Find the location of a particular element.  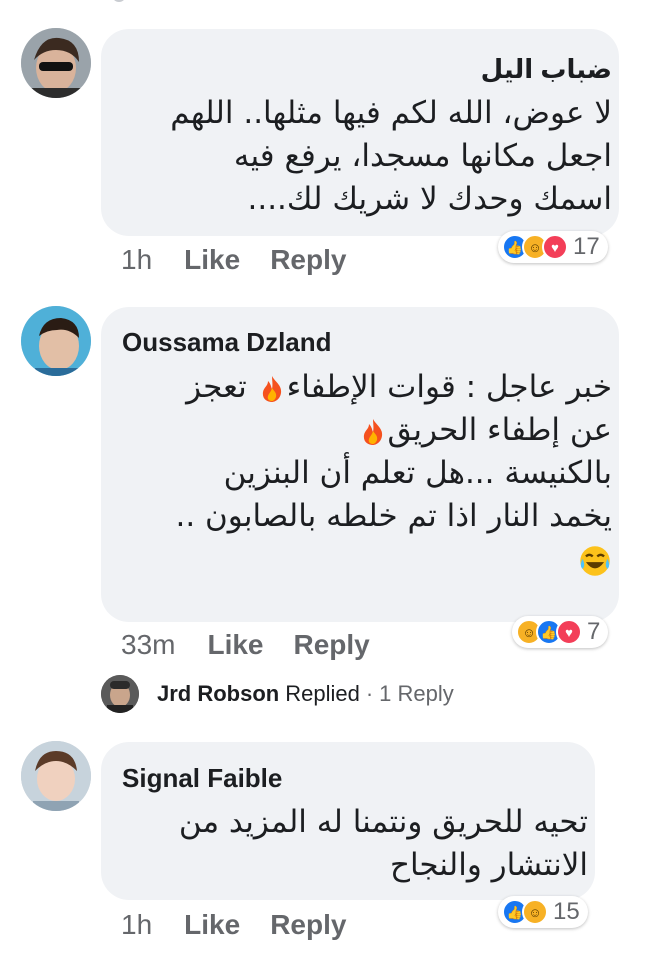

reaction-count: 15 is located at coordinates (566, 911).